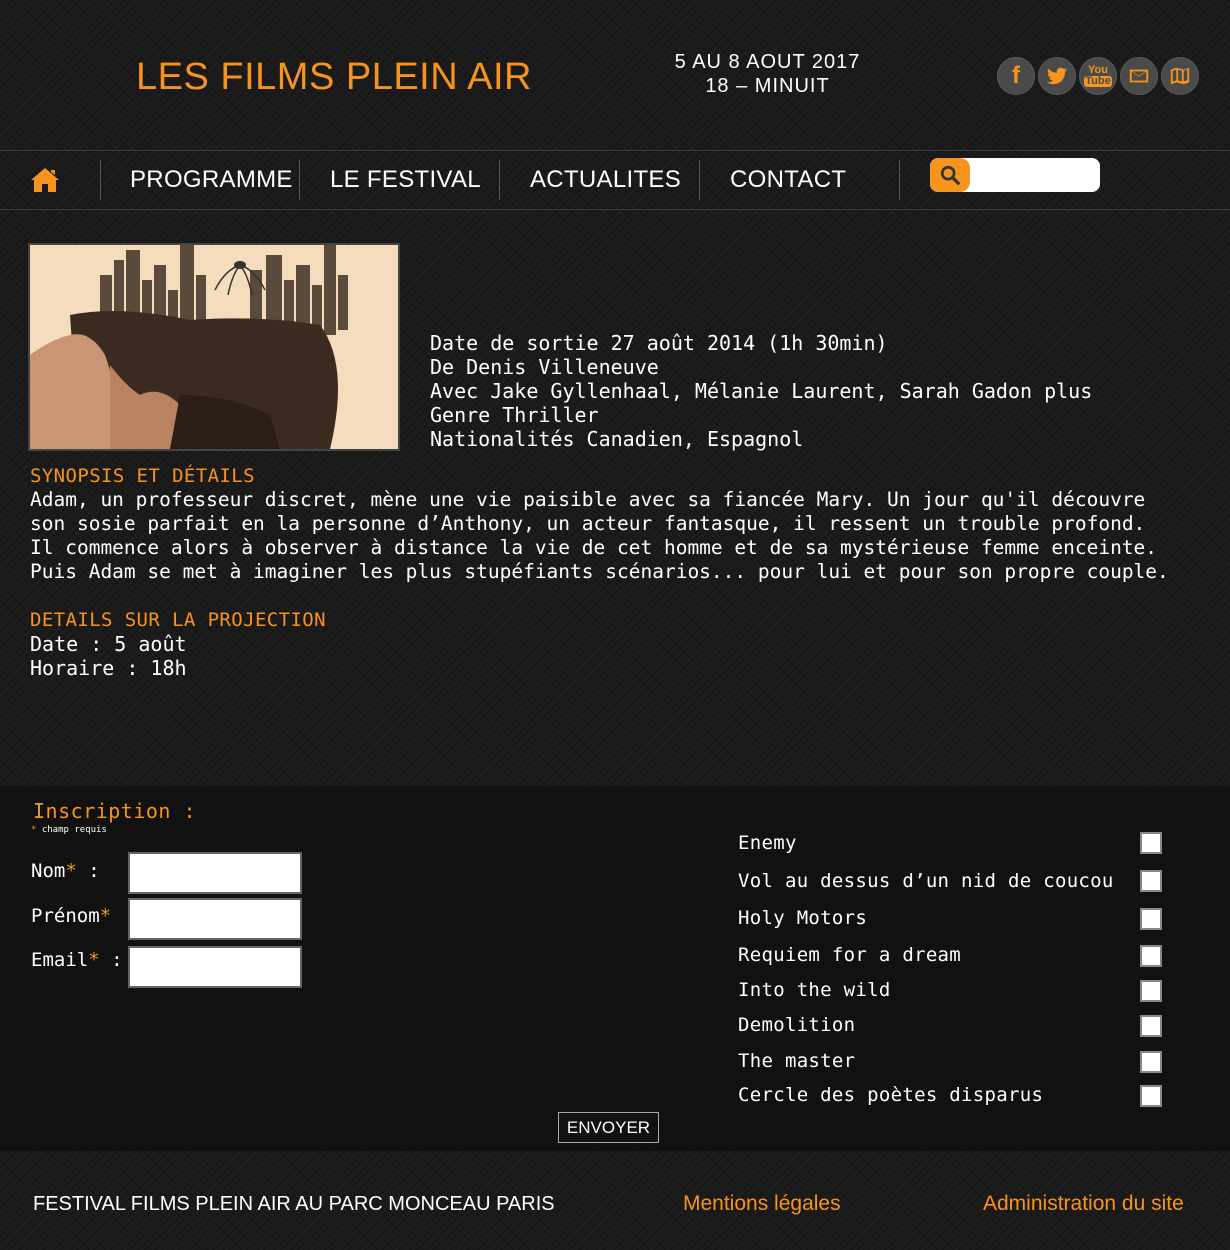 The height and width of the screenshot is (1250, 1230). What do you see at coordinates (108, 644) in the screenshot?
I see `projection-date: Date : 5 août` at bounding box center [108, 644].